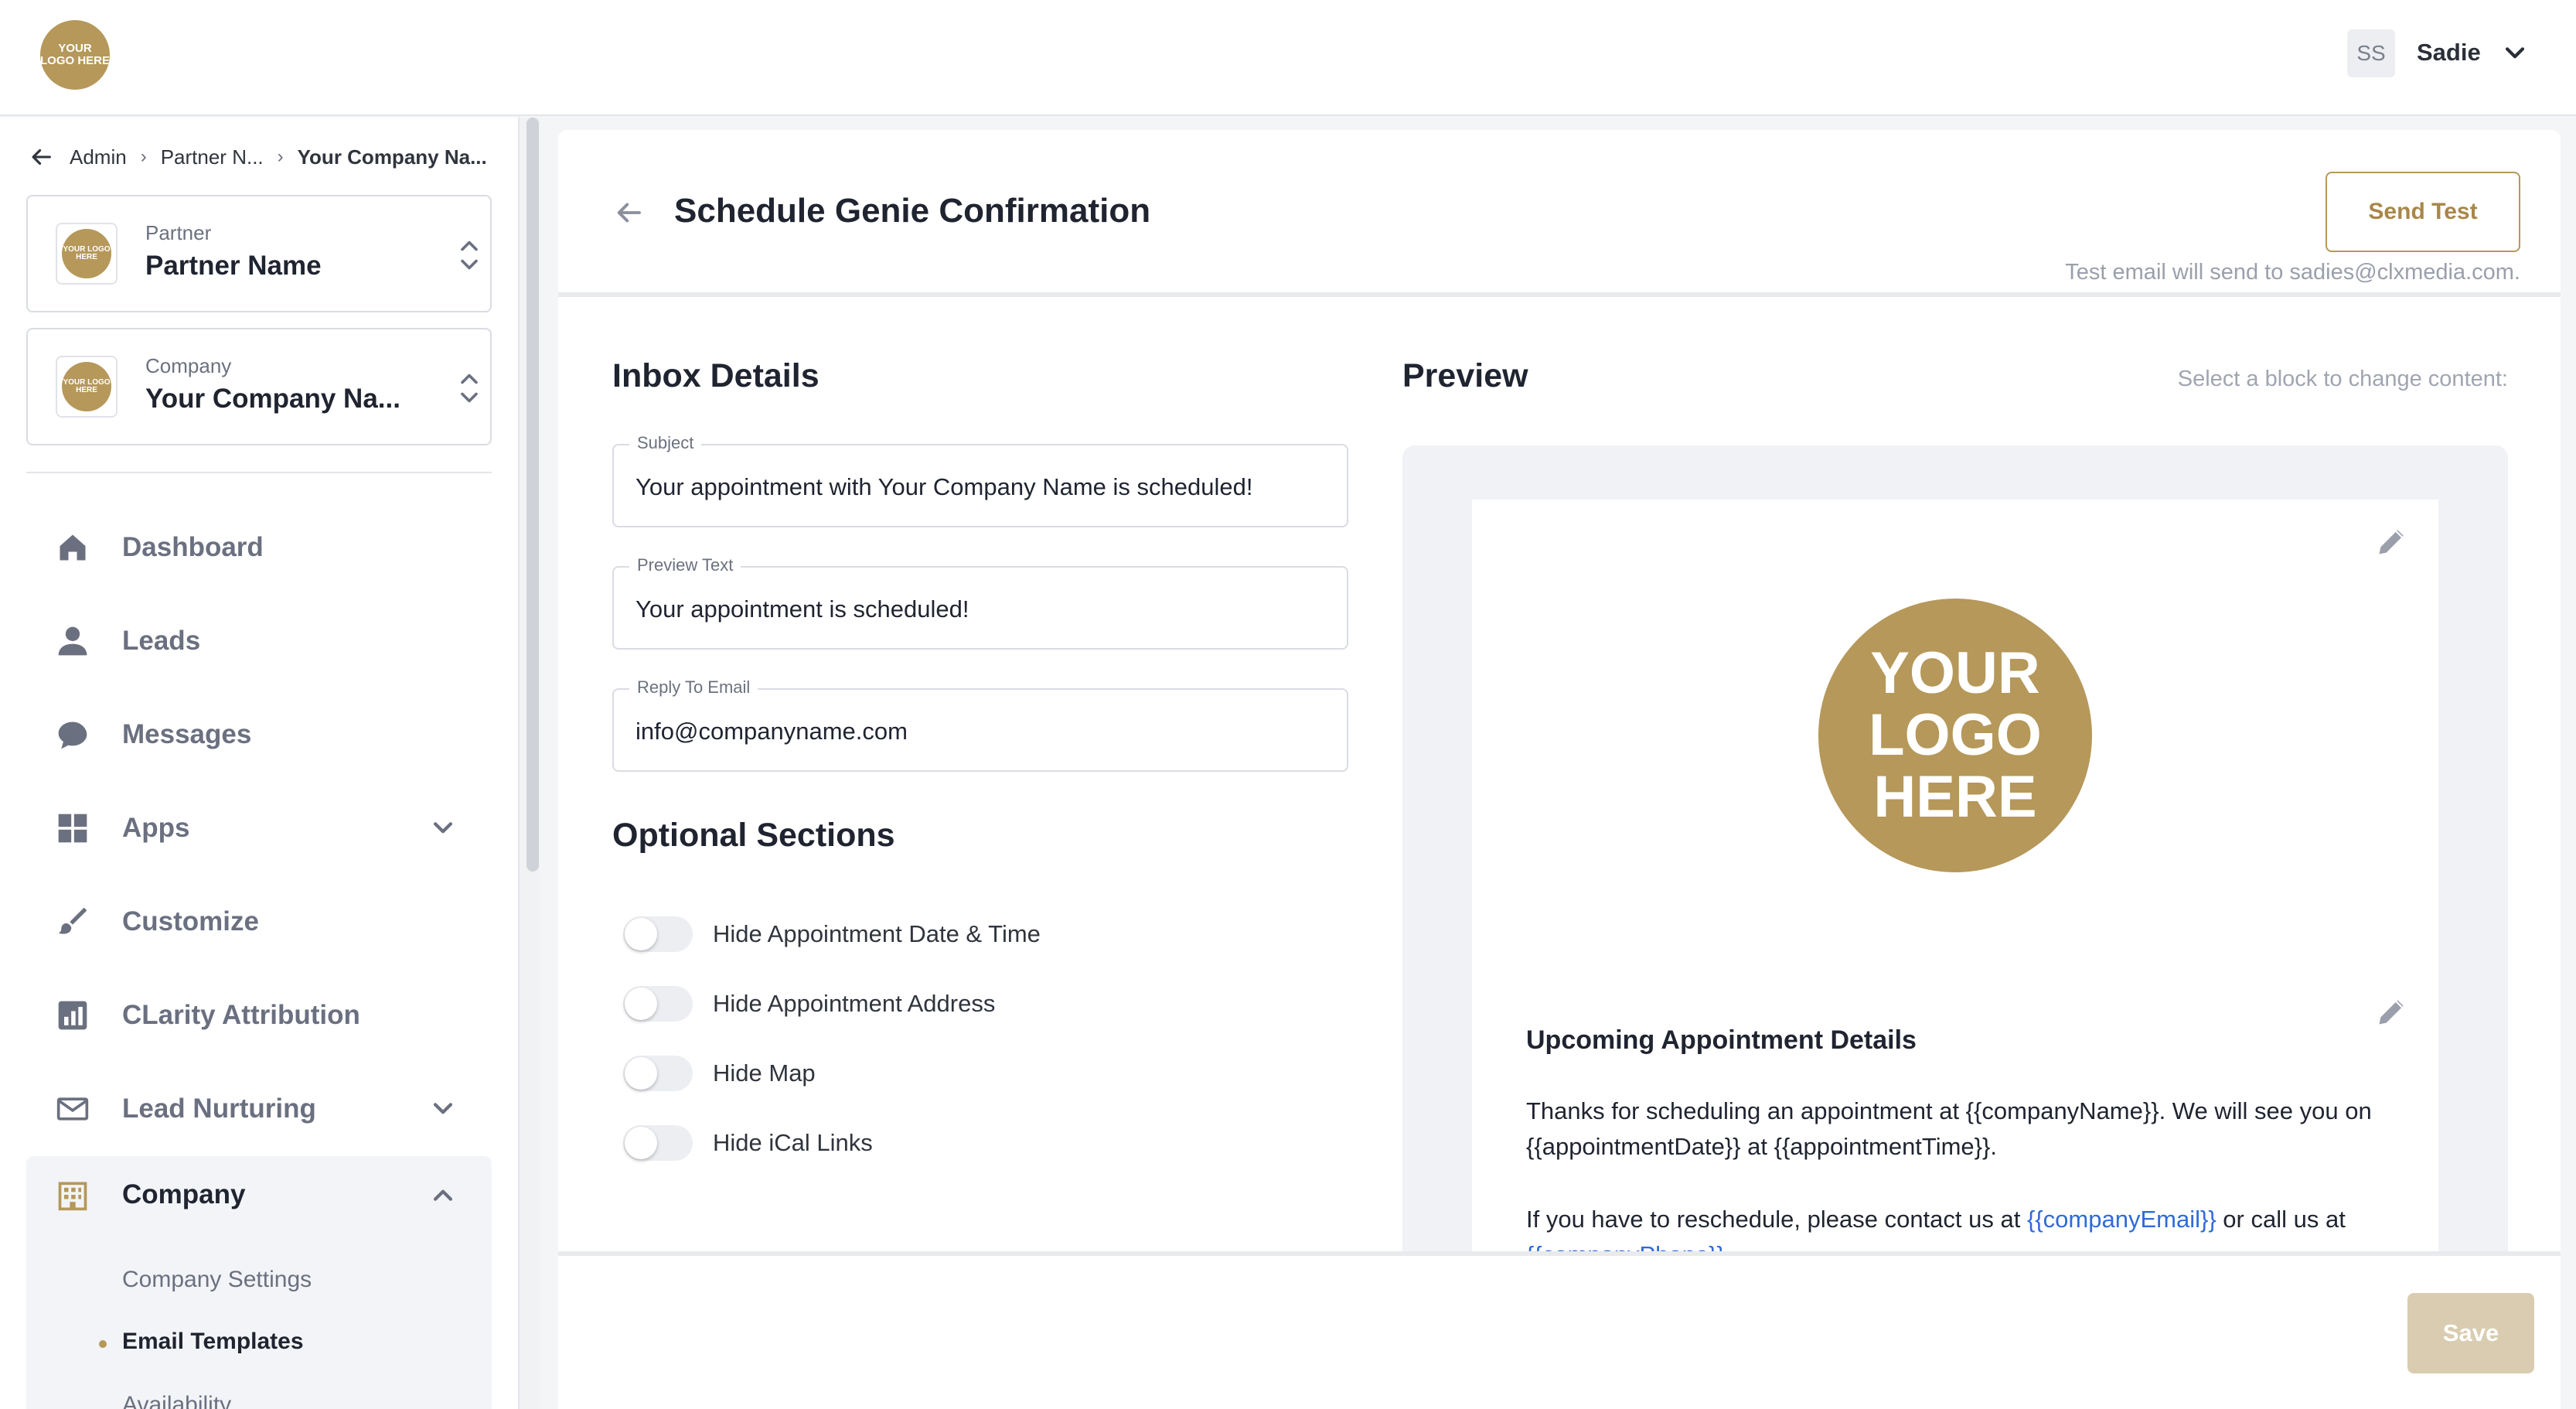 This screenshot has height=1409, width=2576. Describe the element at coordinates (73, 548) in the screenshot. I see `home-icon` at that location.